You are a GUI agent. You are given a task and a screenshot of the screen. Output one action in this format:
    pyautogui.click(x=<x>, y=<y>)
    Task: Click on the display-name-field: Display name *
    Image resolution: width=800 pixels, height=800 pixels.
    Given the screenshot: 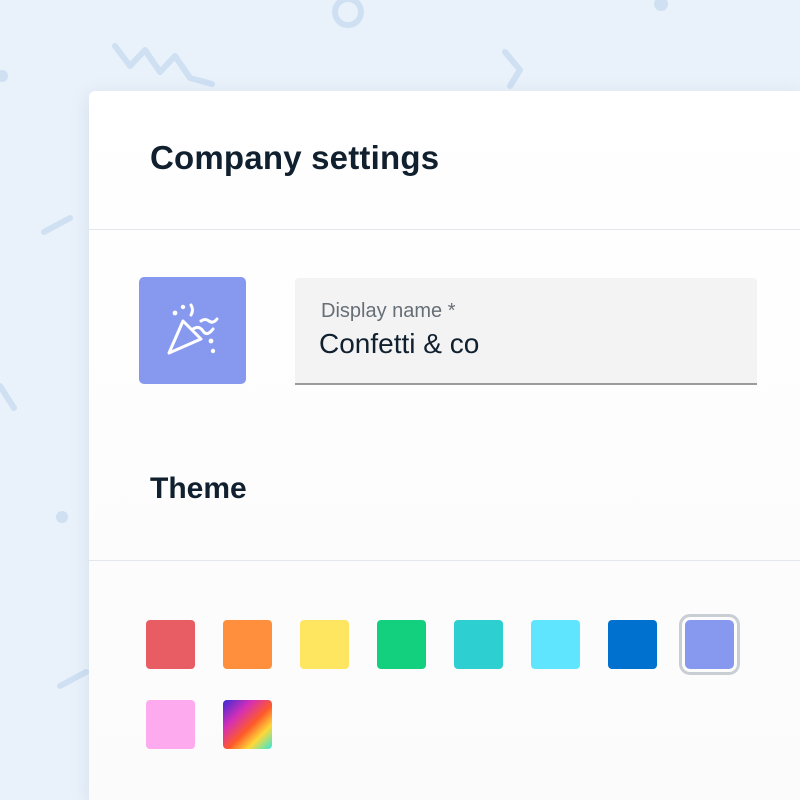 What is the action you would take?
    pyautogui.click(x=526, y=331)
    